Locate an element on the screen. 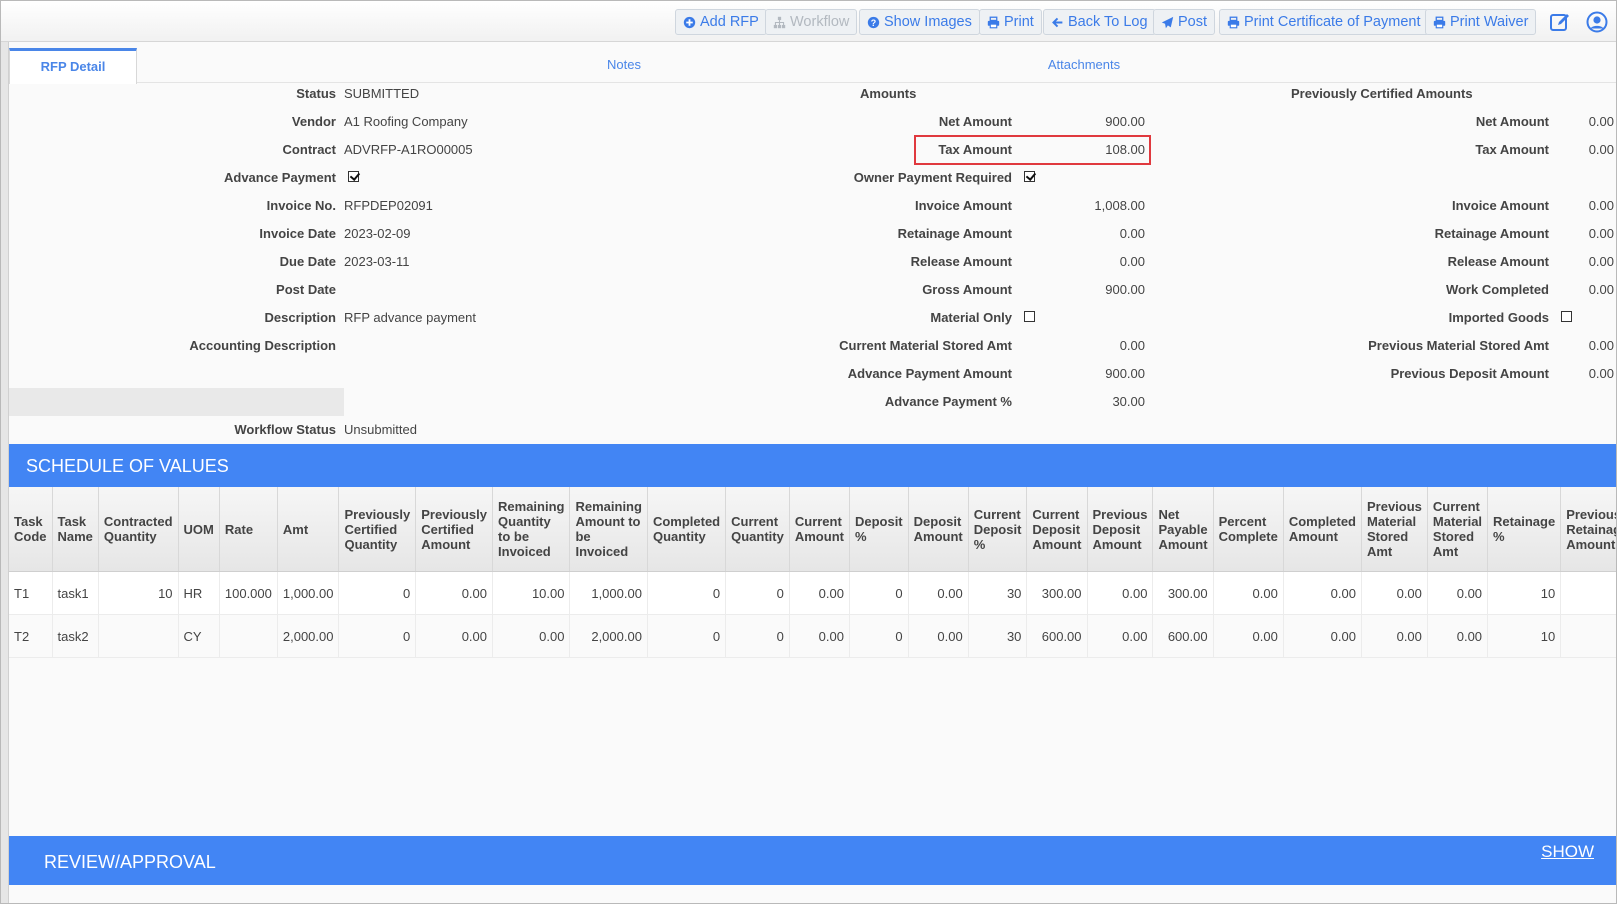  column-header: UOM is located at coordinates (199, 529).